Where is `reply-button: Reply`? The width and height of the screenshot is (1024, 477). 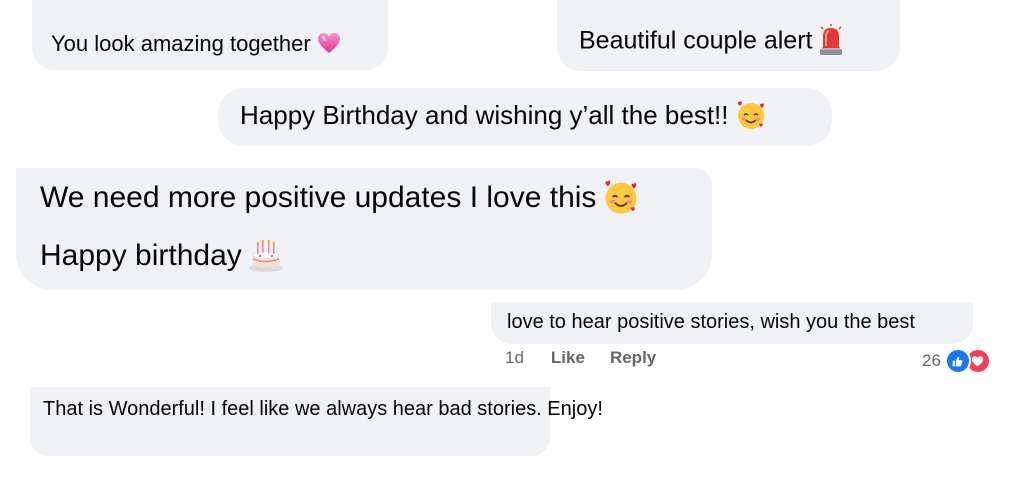
reply-button: Reply is located at coordinates (633, 358).